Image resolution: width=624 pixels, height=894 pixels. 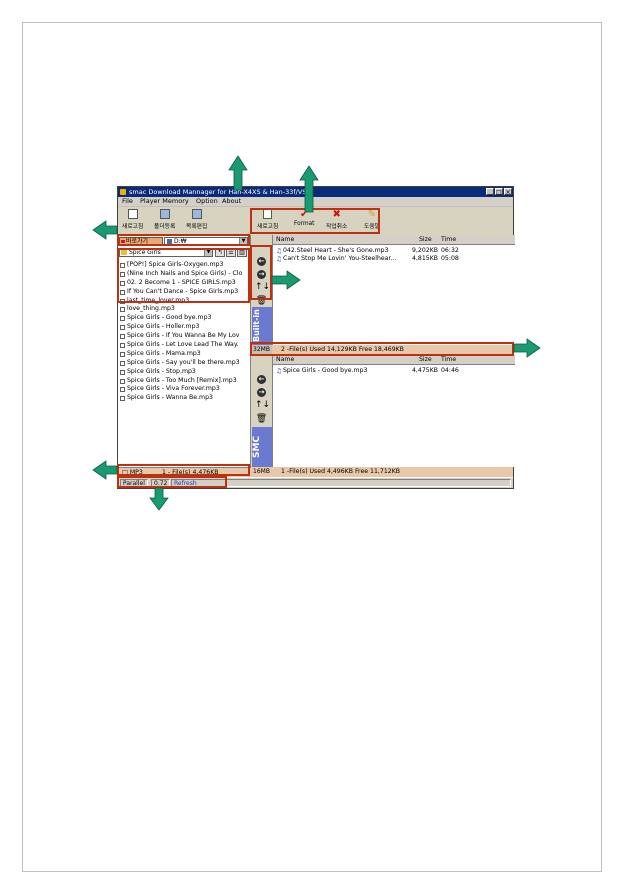 I want to click on arrow-down-icon, so click(x=159, y=499).